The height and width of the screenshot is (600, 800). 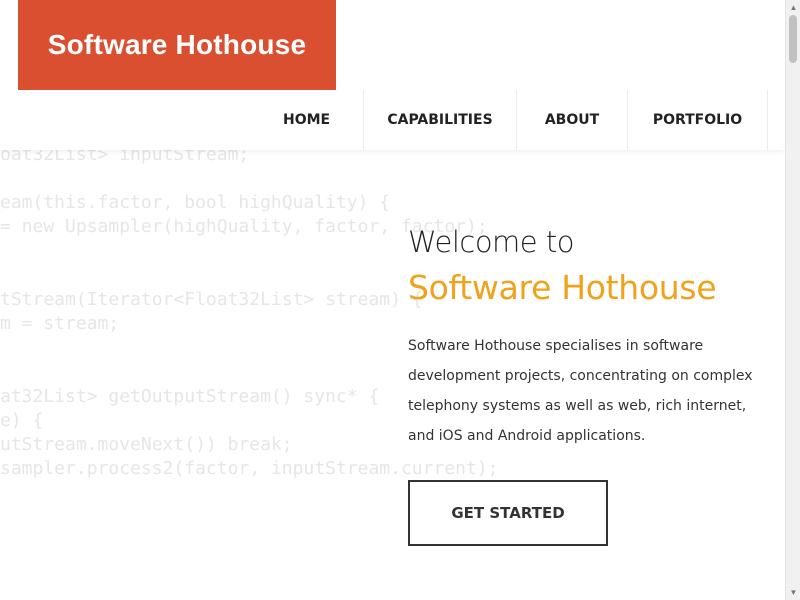 What do you see at coordinates (211, 299) in the screenshot?
I see `code-line: tStream(Iterator<Float32List> stream) {` at bounding box center [211, 299].